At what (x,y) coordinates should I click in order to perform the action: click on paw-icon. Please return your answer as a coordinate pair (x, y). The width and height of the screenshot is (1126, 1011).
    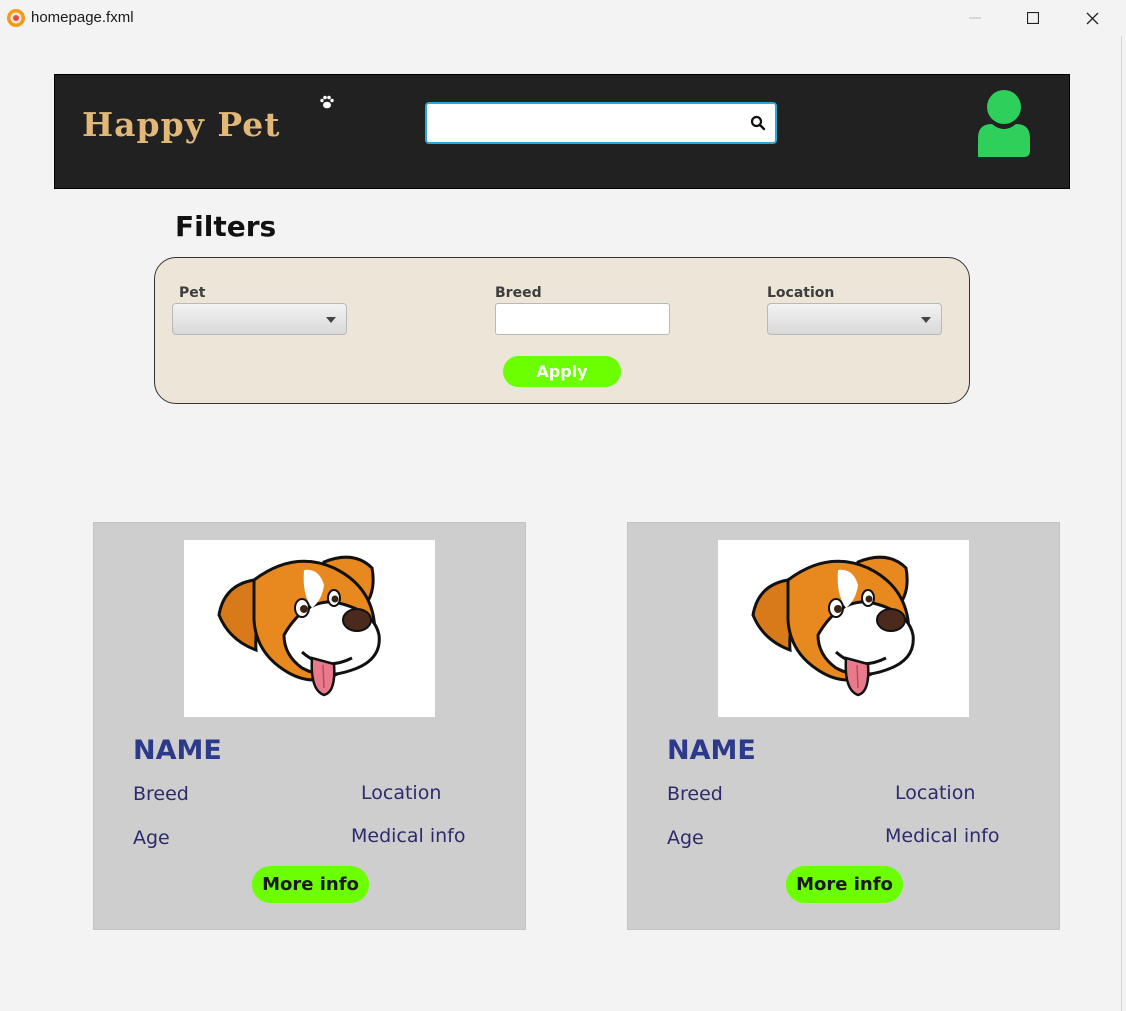
    Looking at the image, I should click on (327, 102).